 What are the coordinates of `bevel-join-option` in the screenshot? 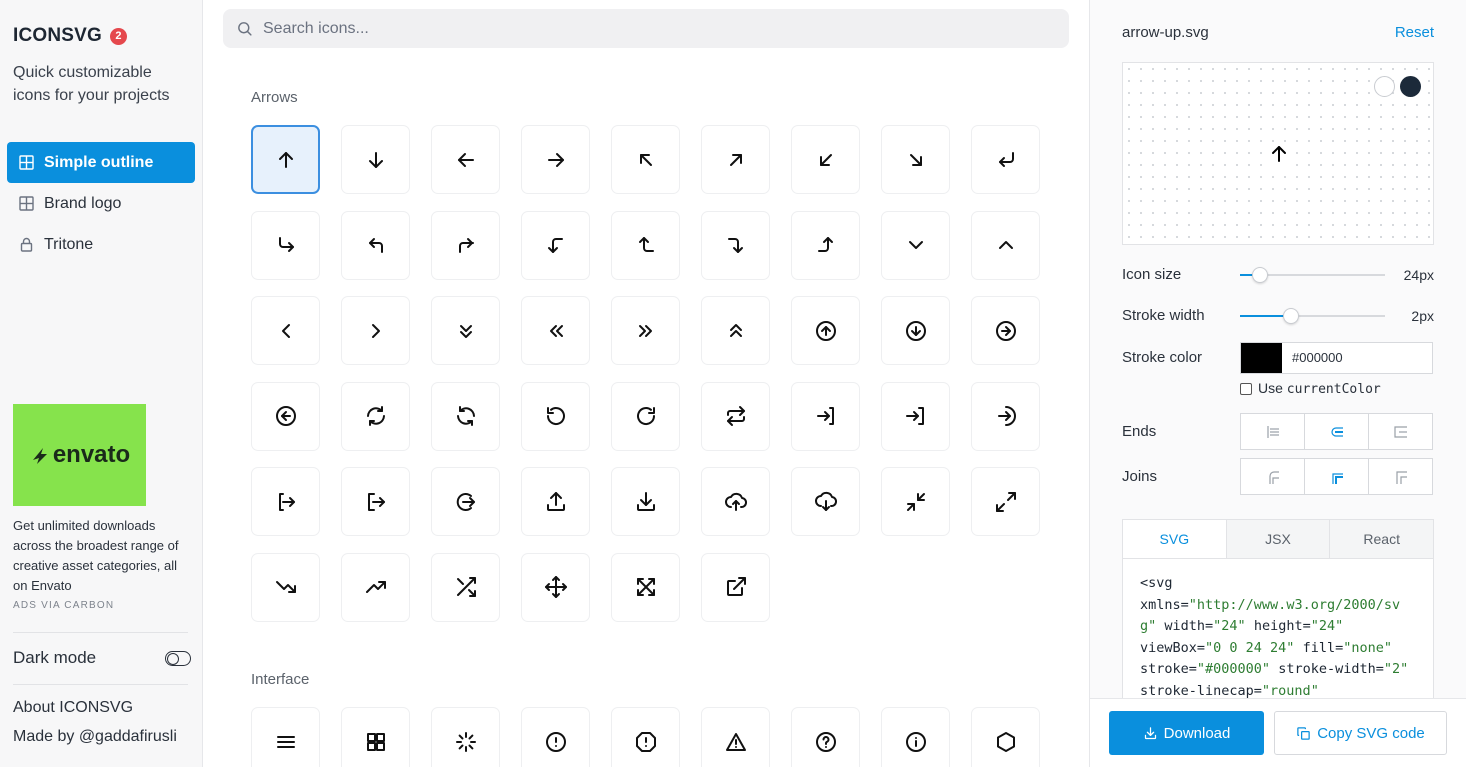 It's located at (1400, 476).